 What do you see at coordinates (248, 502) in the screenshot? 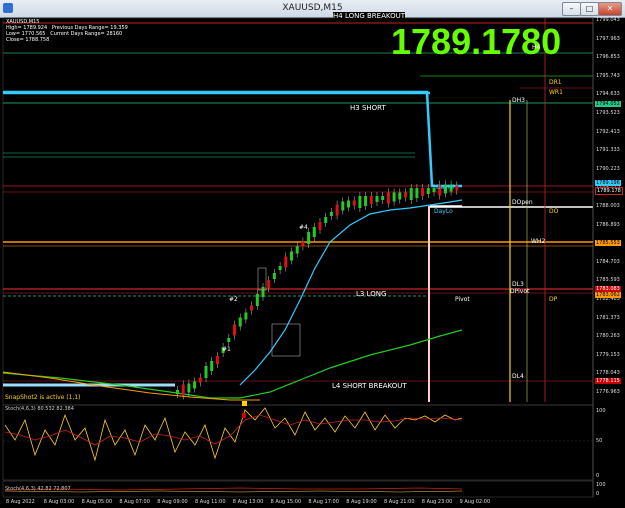
I see `time-axis-label: 8 Aug 13:00` at bounding box center [248, 502].